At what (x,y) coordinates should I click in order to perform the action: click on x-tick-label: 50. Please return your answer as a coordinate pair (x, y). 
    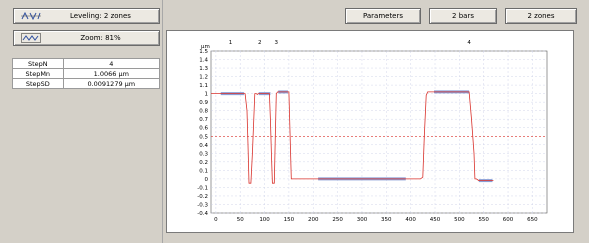
    Looking at the image, I should click on (240, 220).